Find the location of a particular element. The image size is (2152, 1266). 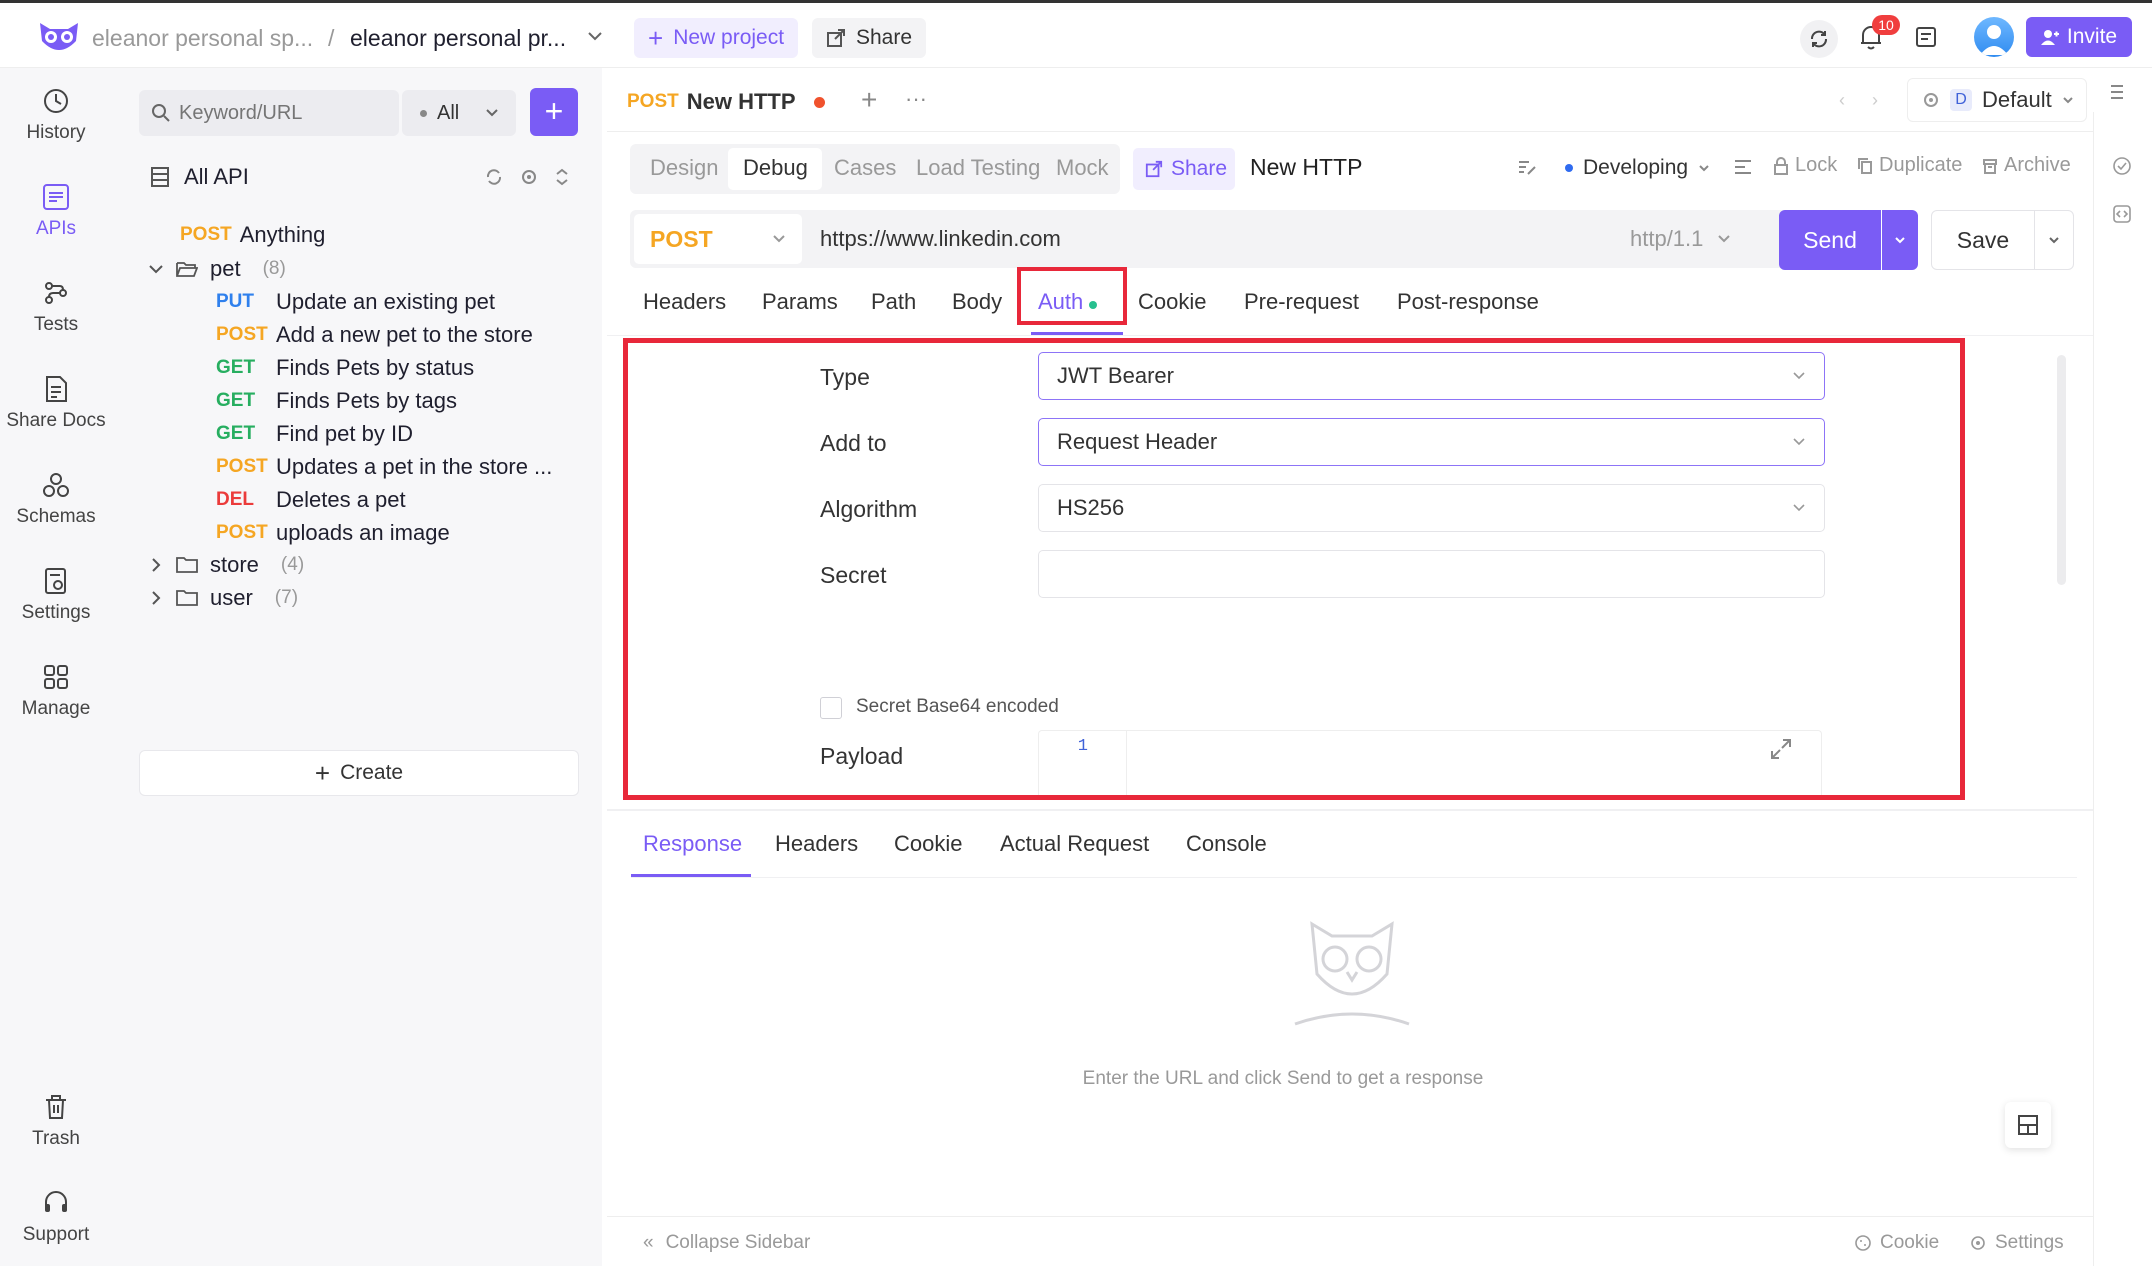

search-box is located at coordinates (269, 113).